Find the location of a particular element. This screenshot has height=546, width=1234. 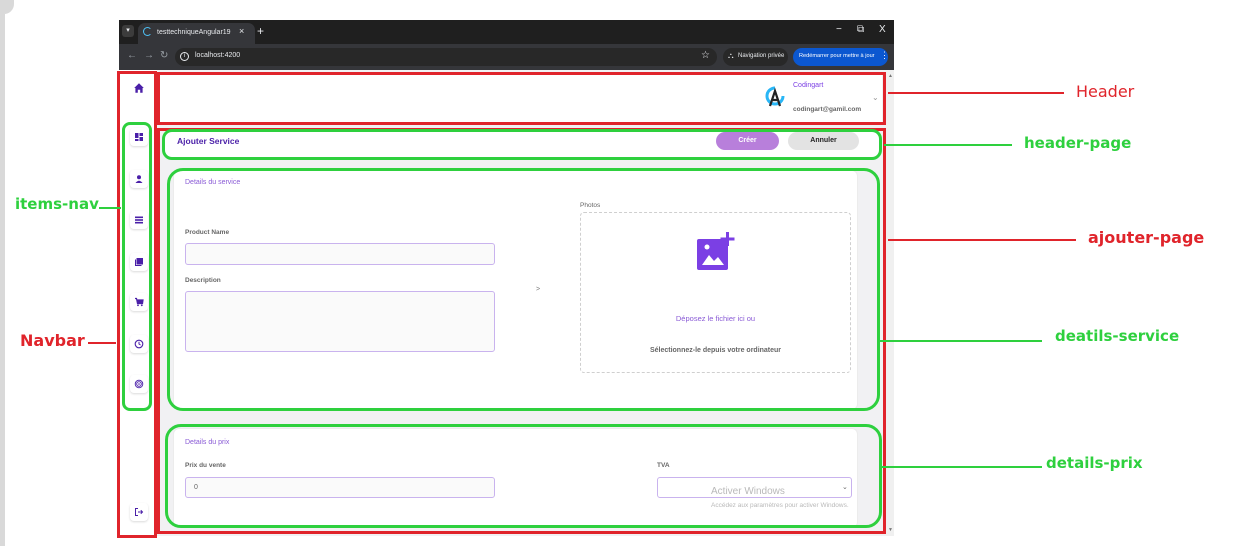

navbar-pointer is located at coordinates (102, 343).